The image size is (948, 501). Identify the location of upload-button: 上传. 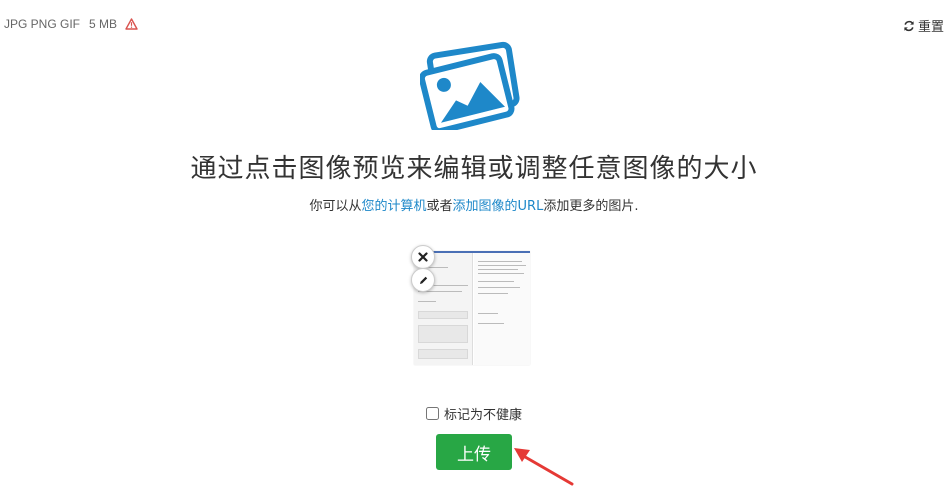
(474, 452).